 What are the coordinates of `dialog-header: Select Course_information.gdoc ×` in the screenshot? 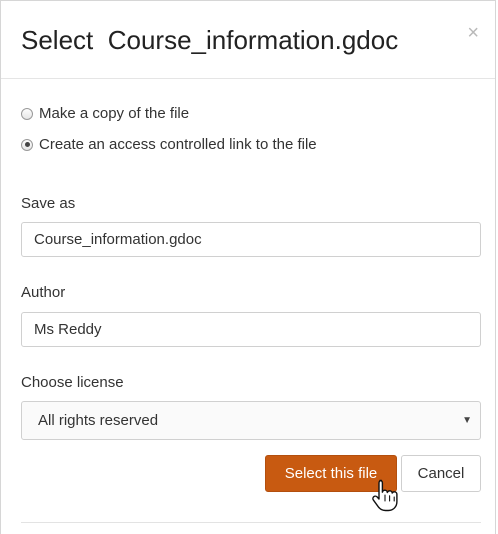 It's located at (248, 40).